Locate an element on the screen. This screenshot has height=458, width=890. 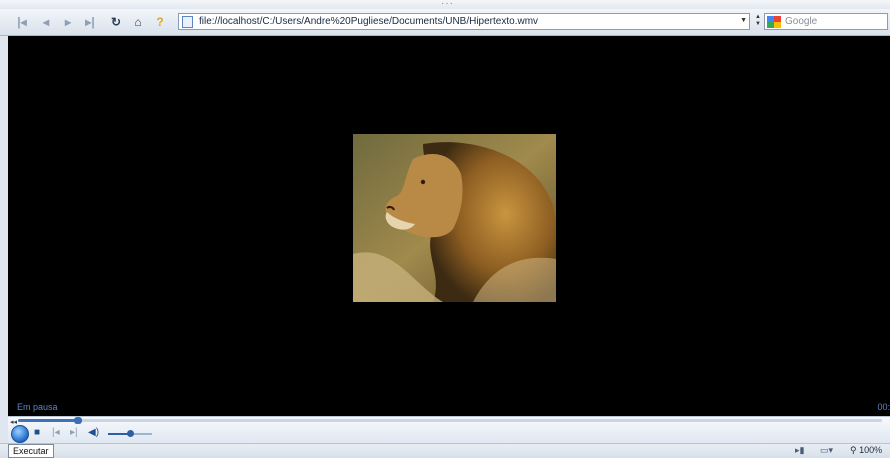
search-box: Google is located at coordinates (826, 21).